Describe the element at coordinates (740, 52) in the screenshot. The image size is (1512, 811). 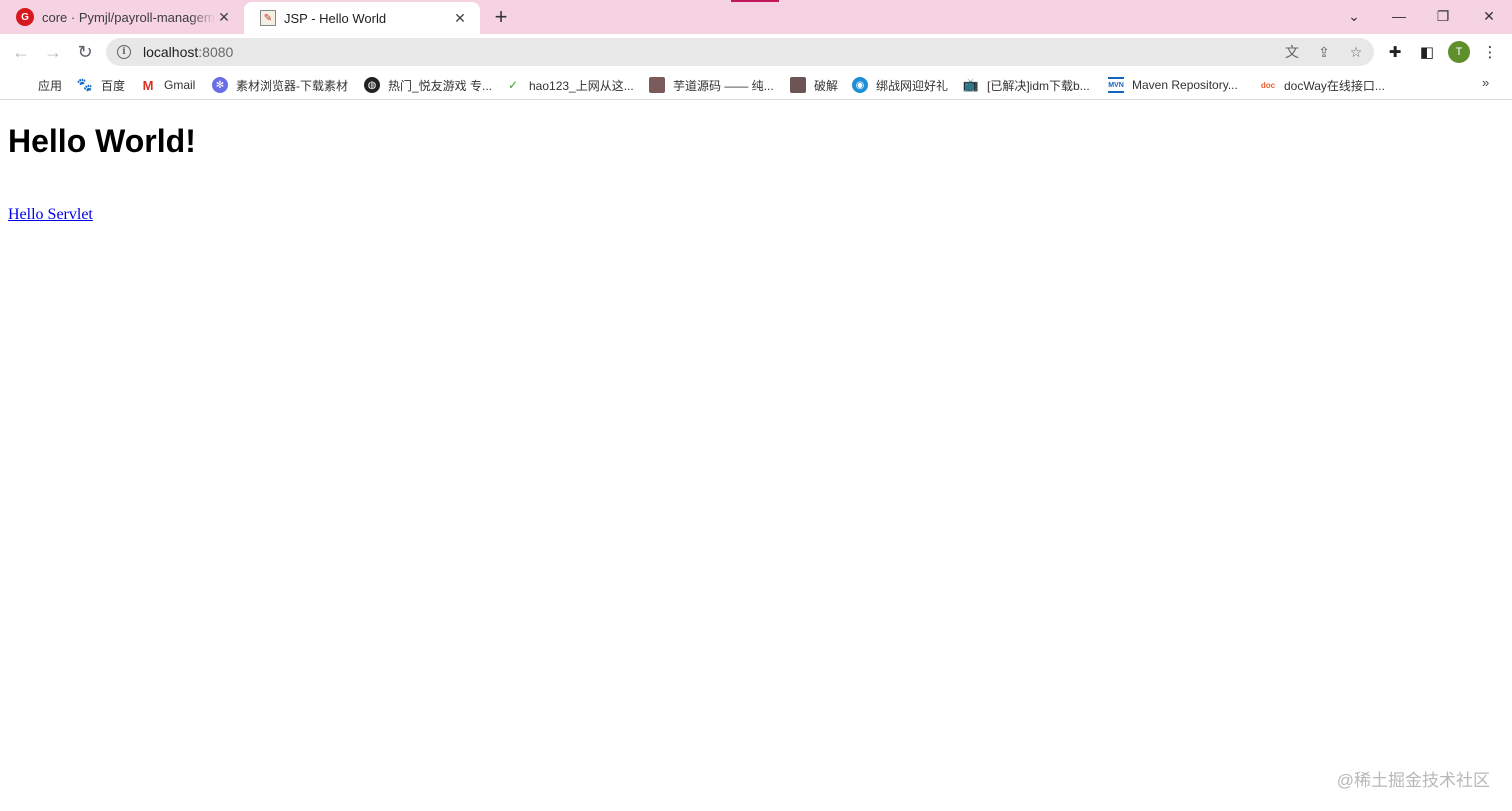
I see `address-bar: i localhost:8080 文 ⇪ ☆` at that location.